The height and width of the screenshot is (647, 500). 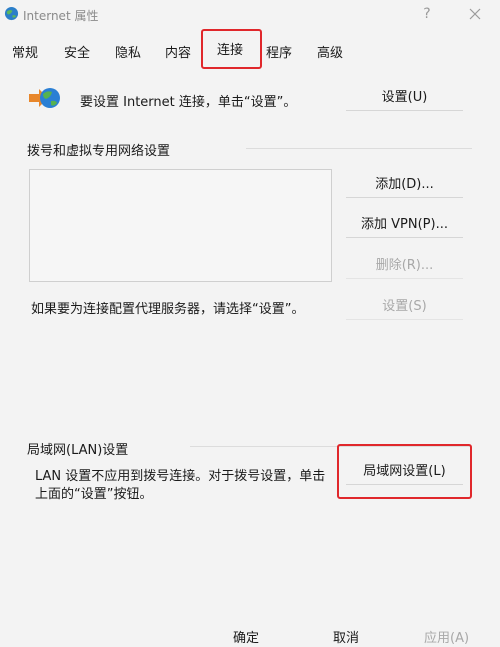 I want to click on tab-general: 常规, so click(x=25, y=51).